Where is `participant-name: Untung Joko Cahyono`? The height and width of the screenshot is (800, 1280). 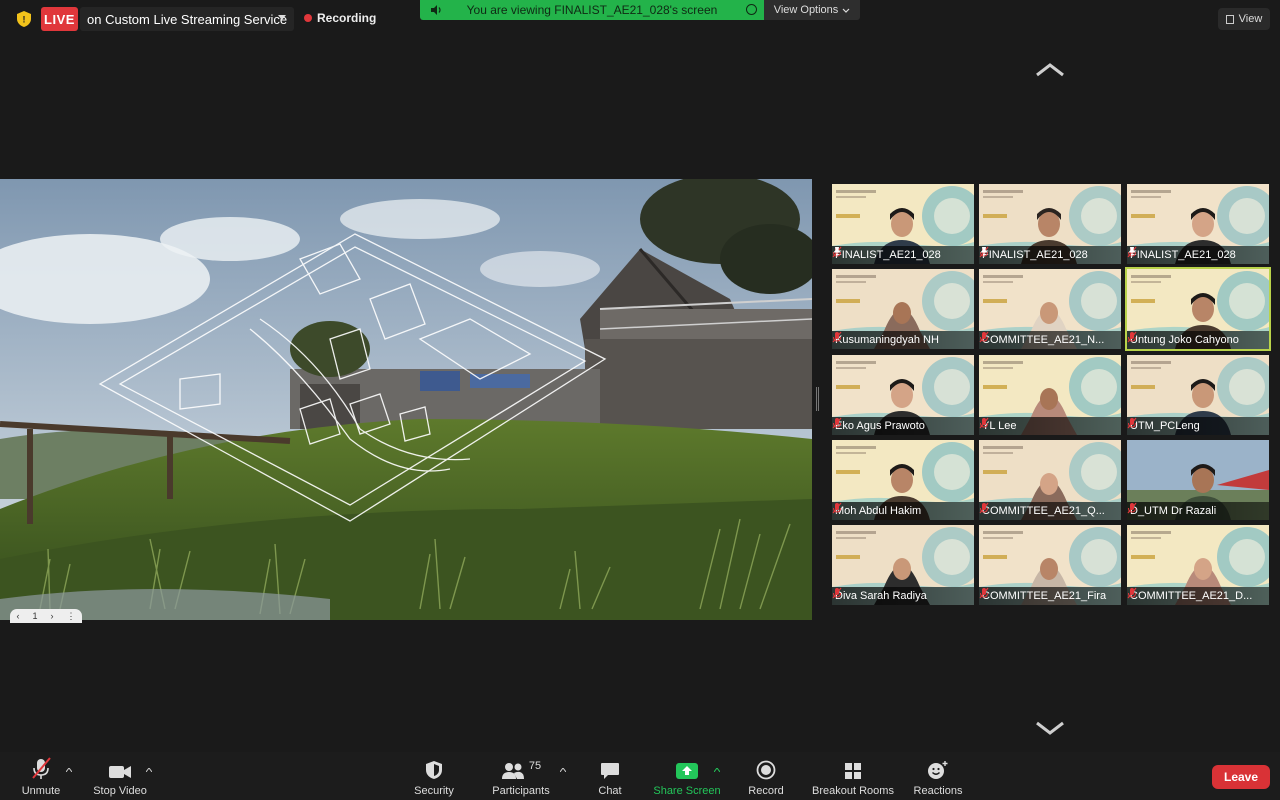
participant-name: Untung Joko Cahyono is located at coordinates (1184, 340).